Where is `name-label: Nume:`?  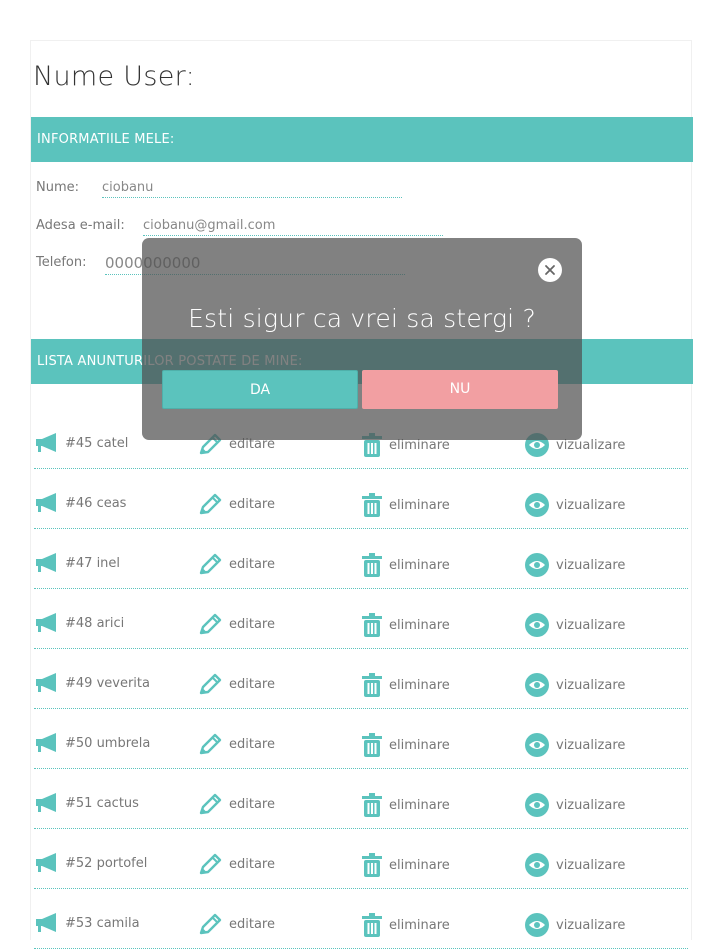 name-label: Nume: is located at coordinates (58, 187).